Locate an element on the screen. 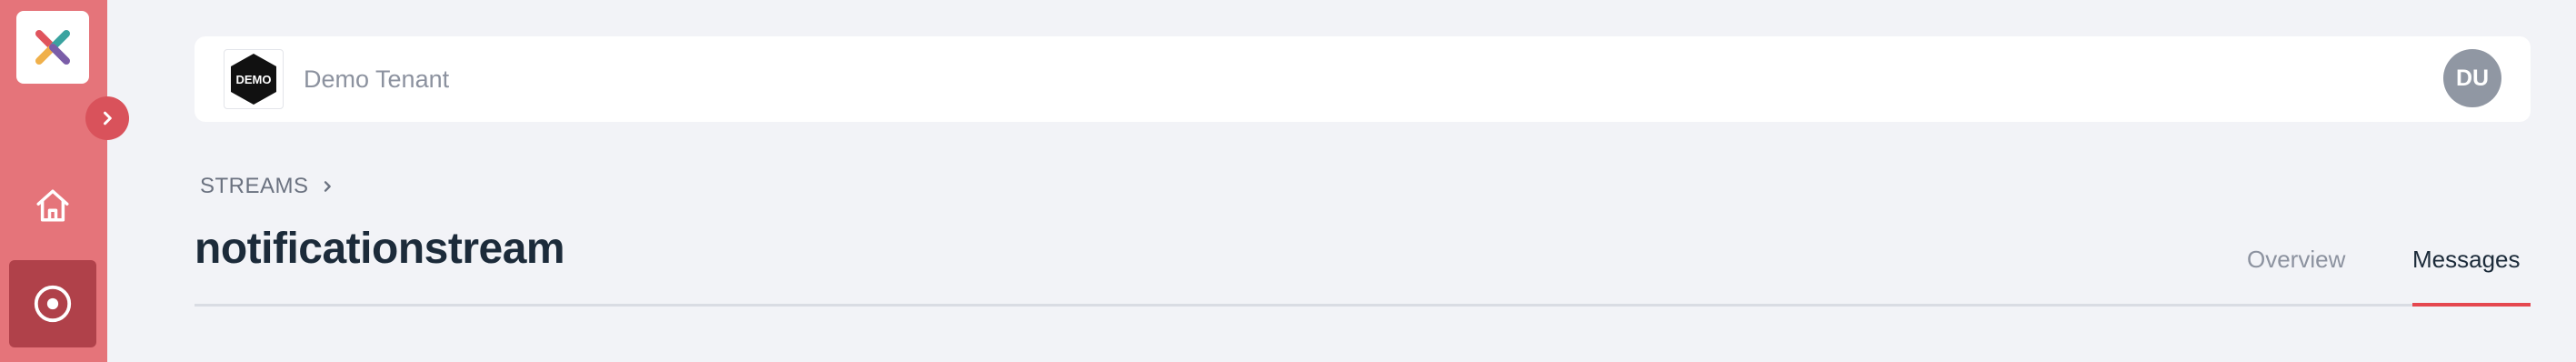 This screenshot has width=2576, height=362. x-logo-icon is located at coordinates (52, 47).